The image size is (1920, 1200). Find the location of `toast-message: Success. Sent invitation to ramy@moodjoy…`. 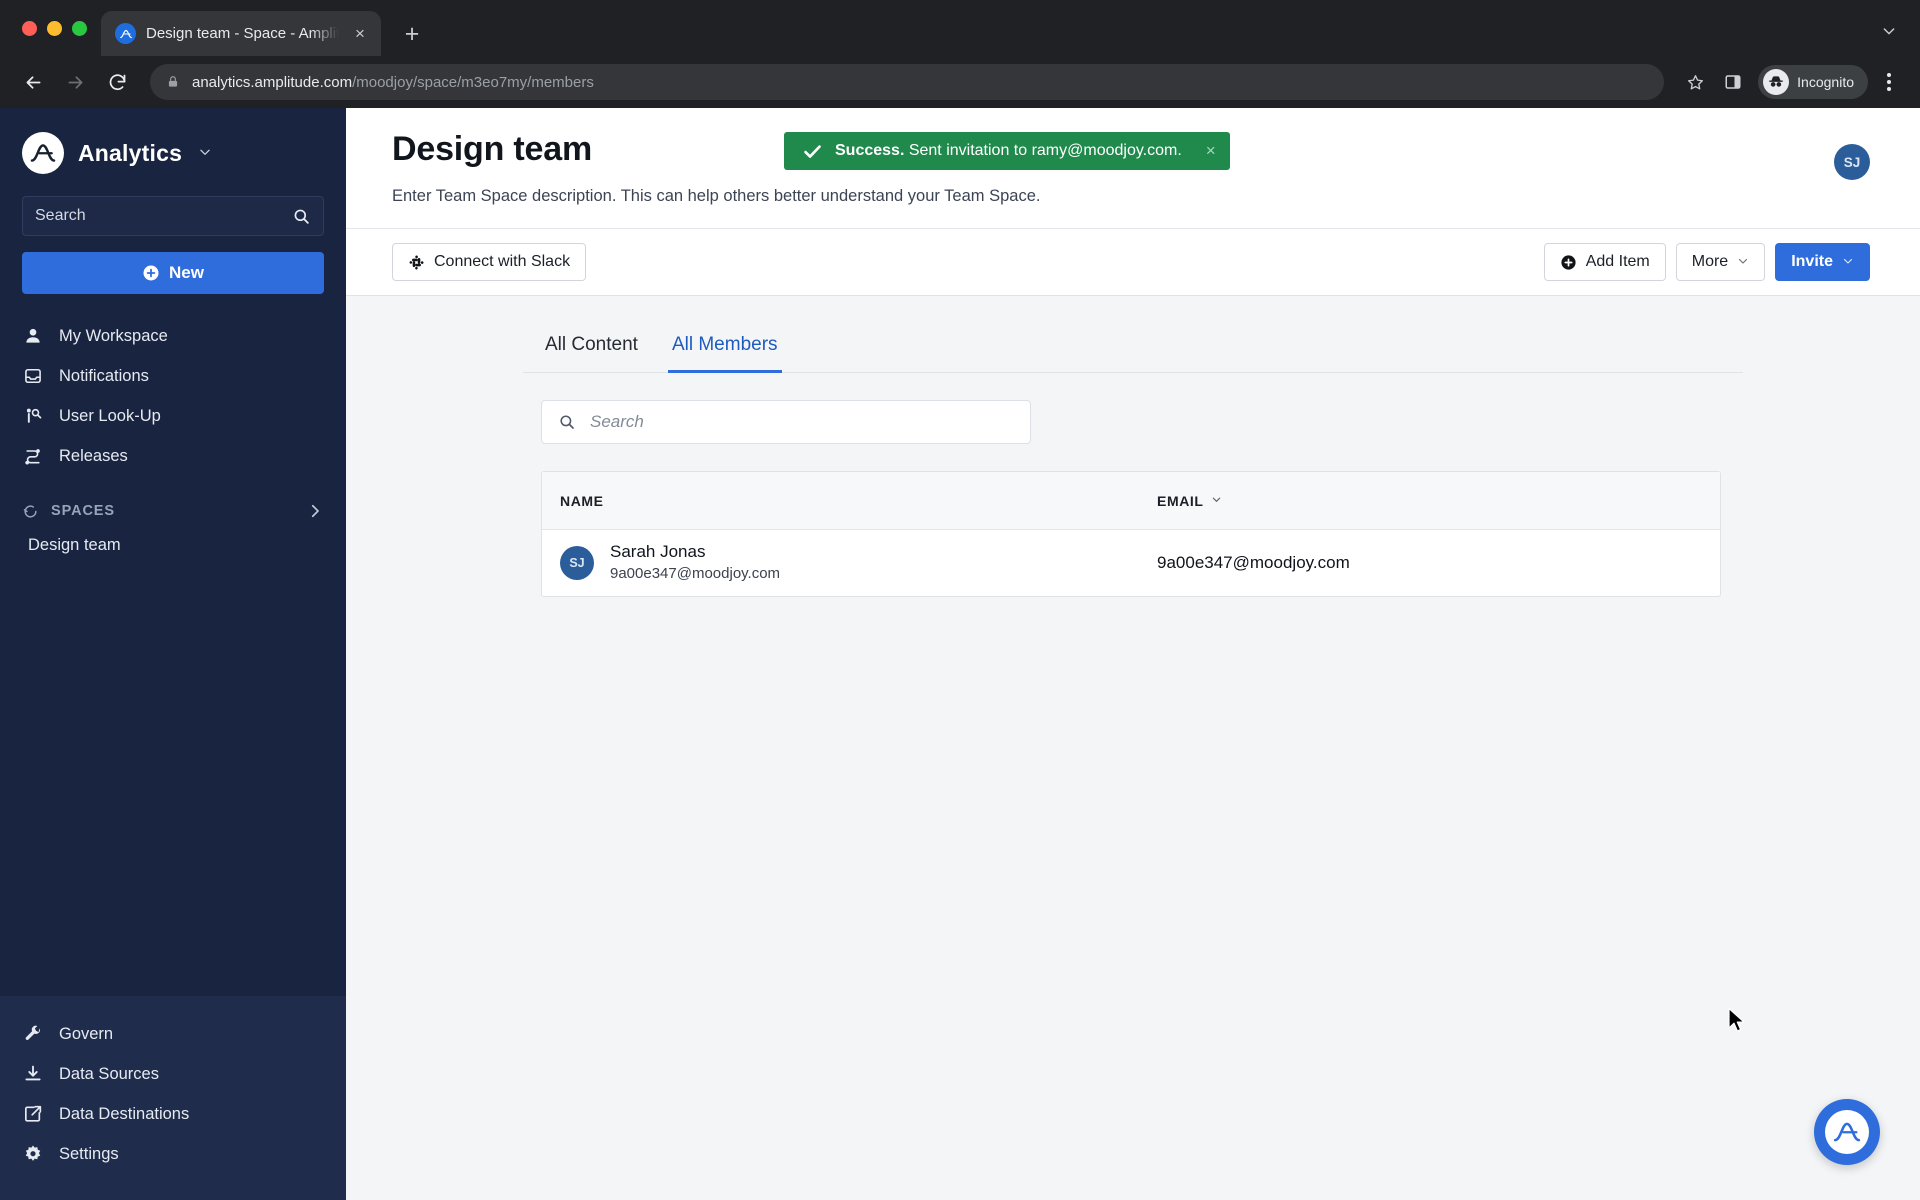

toast-message: Success. Sent invitation to ramy@moodjoy… is located at coordinates (1008, 151).